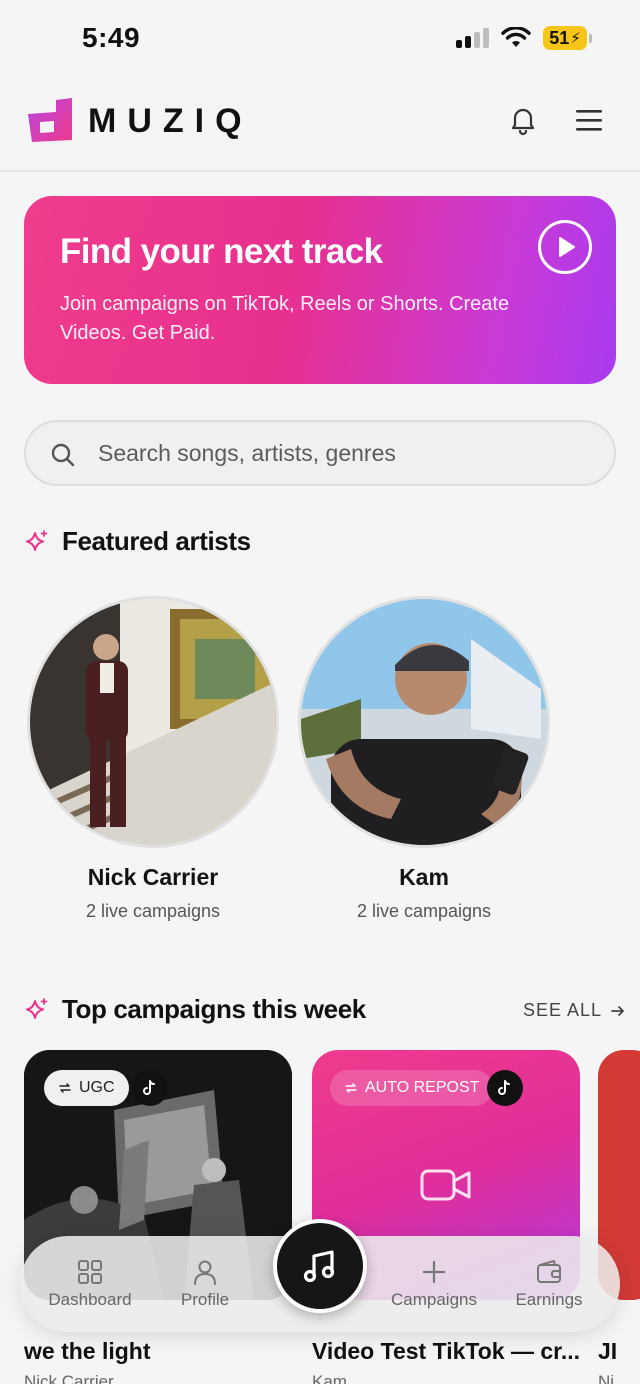 The image size is (640, 1384). I want to click on battery-icon: 51 ⚡, so click(567, 38).